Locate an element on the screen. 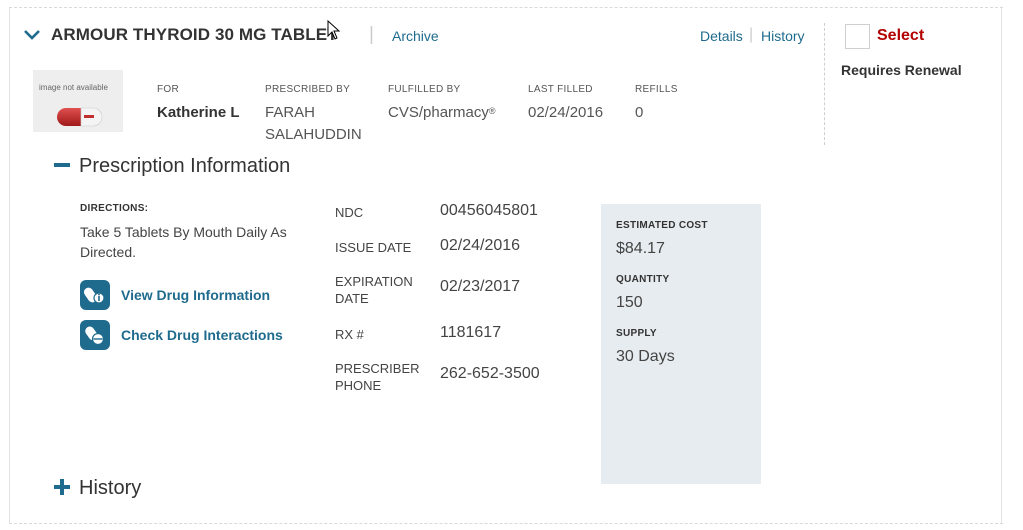 This screenshot has width=1023, height=530. fulfilled-by-value: CVS/pharmacy® is located at coordinates (442, 113).